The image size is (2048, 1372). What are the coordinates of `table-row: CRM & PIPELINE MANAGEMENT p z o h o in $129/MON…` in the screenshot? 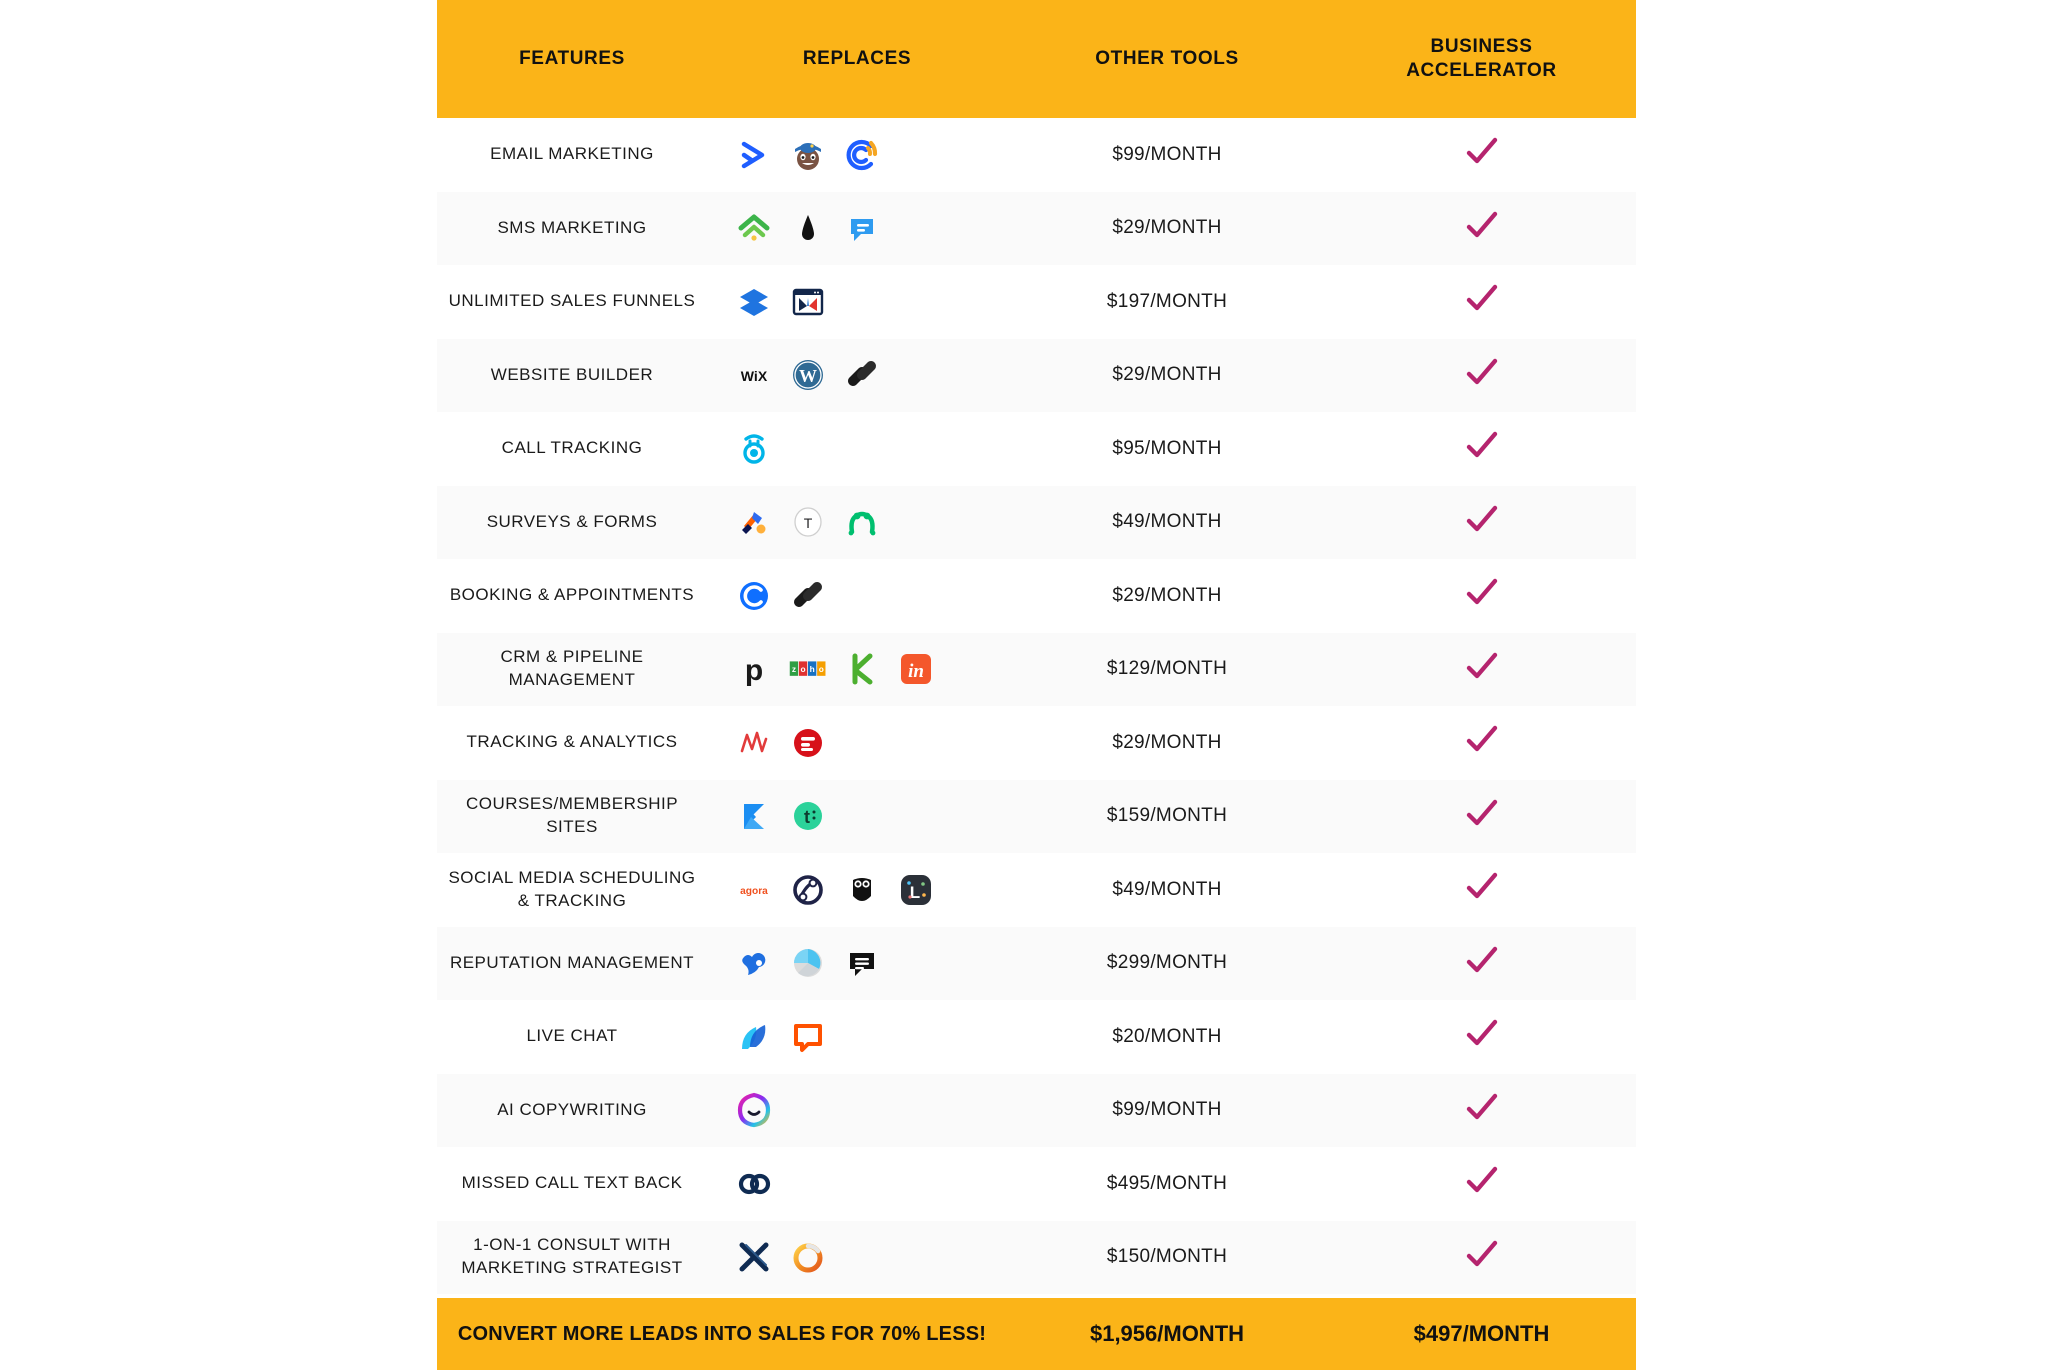 It's located at (1036, 669).